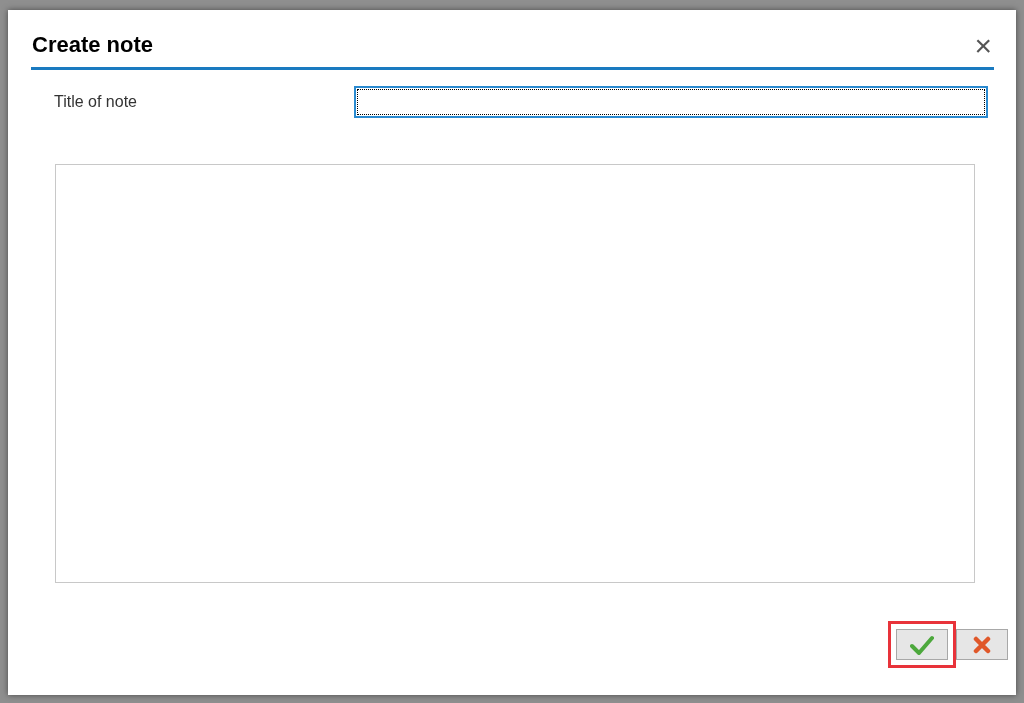  Describe the element at coordinates (922, 644) in the screenshot. I see `check-icon` at that location.